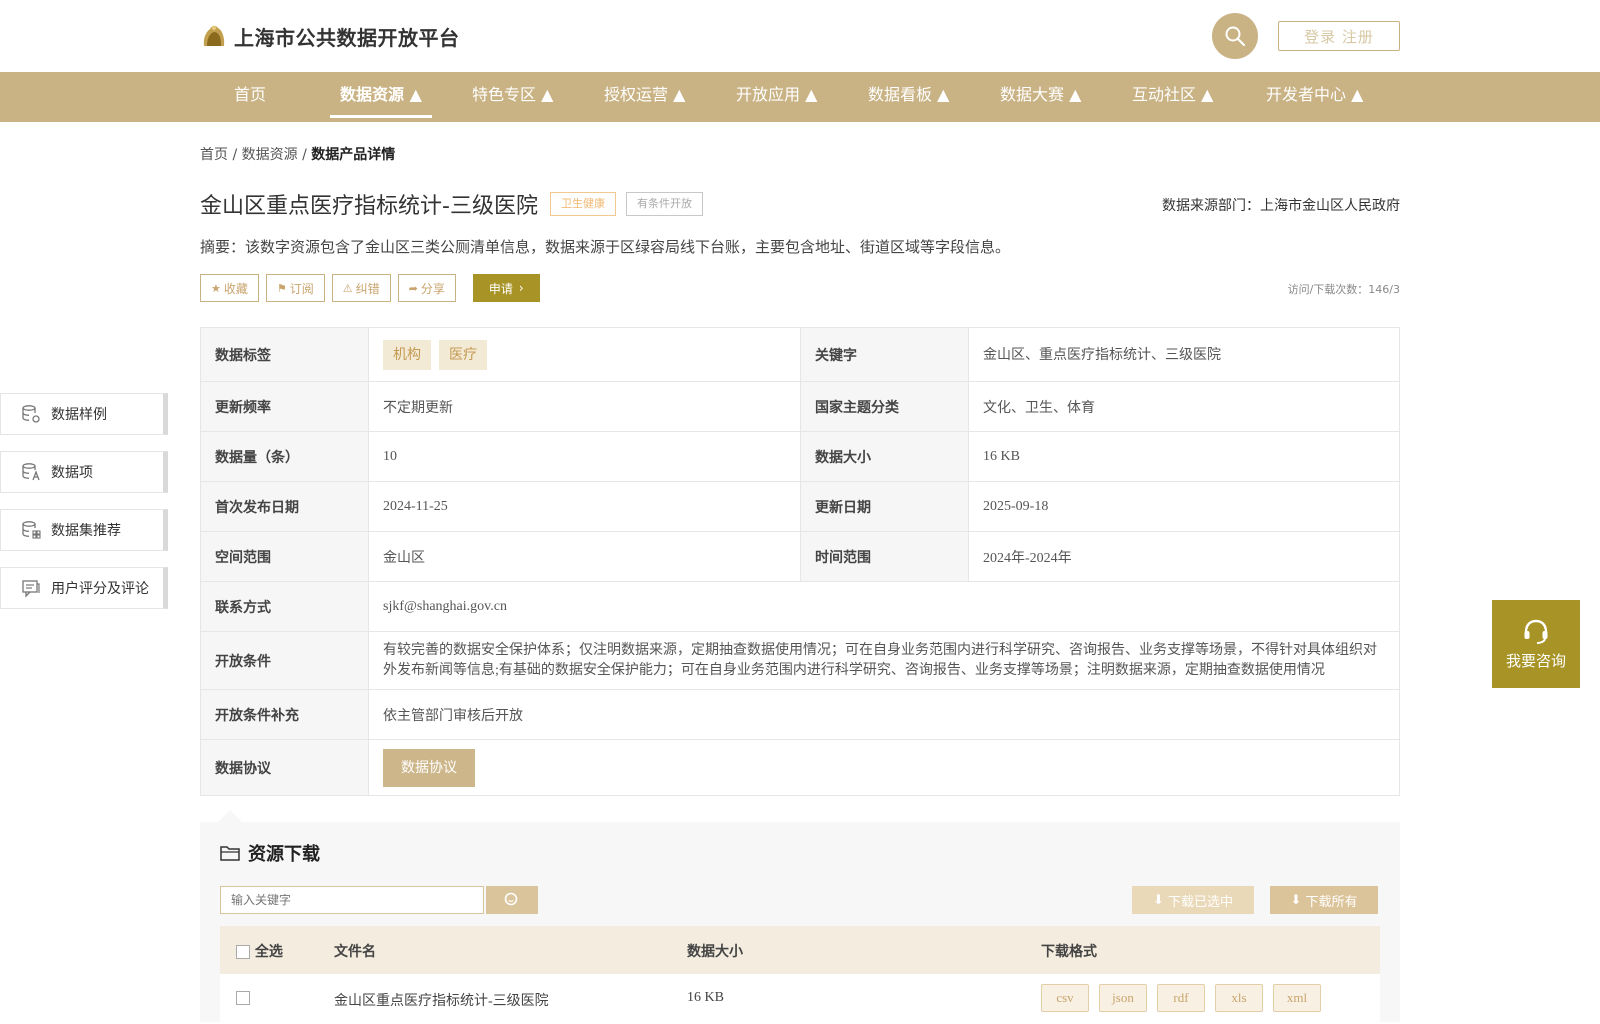 The width and height of the screenshot is (1600, 1024). I want to click on subscribe-label: 订阅, so click(301, 288).